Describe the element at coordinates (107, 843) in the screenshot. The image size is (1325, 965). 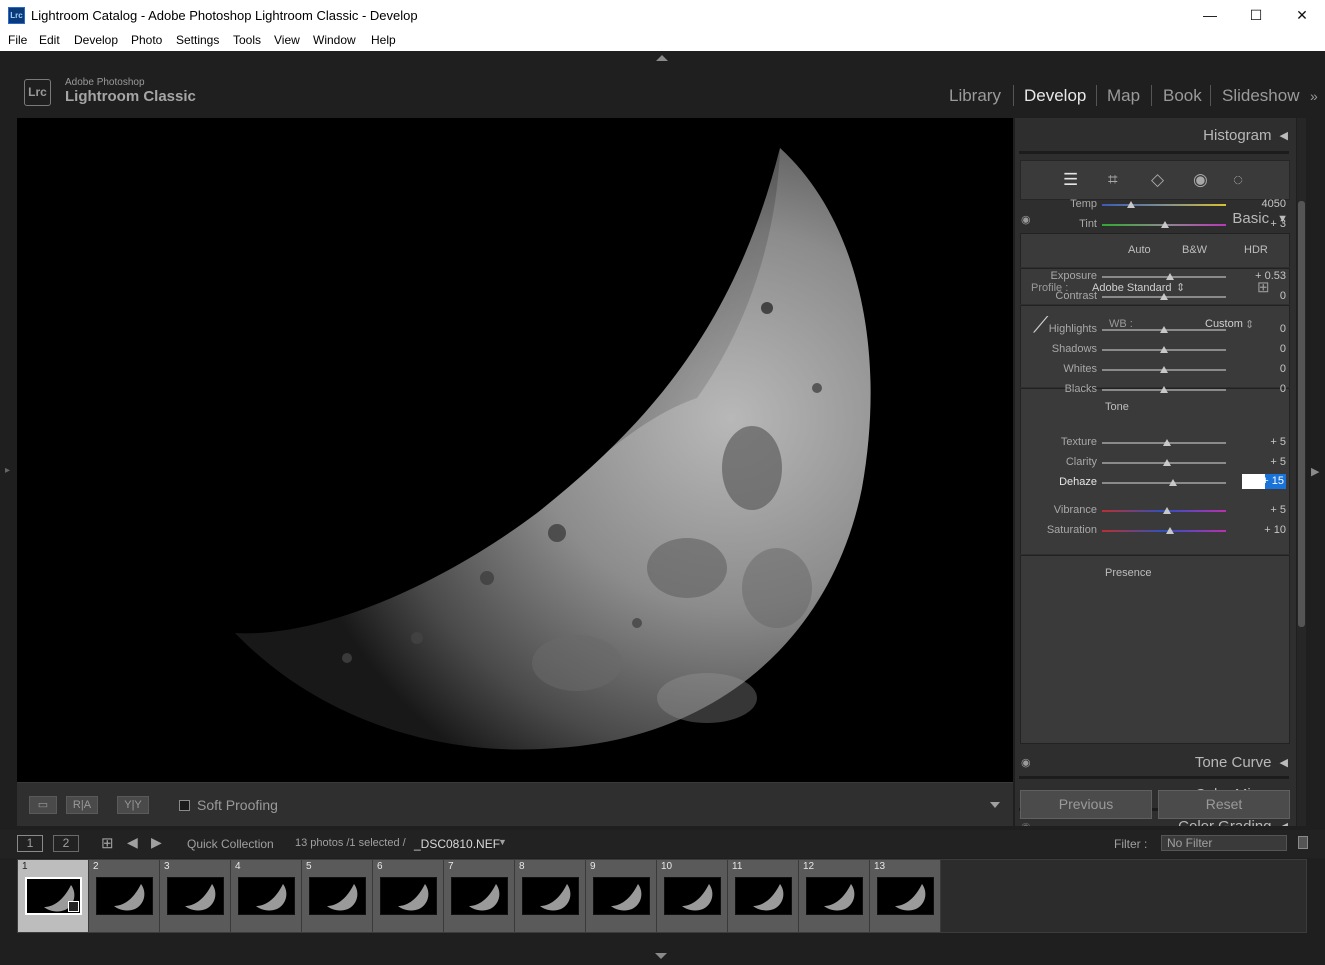
I see `grid-view-icon: ⊞` at that location.